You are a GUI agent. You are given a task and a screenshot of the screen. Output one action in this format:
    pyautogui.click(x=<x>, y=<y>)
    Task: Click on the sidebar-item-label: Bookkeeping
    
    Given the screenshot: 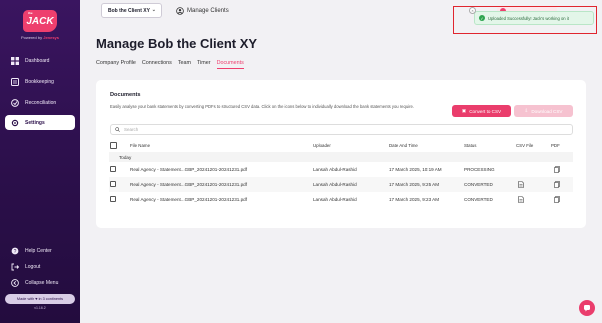 What is the action you would take?
    pyautogui.click(x=39, y=81)
    